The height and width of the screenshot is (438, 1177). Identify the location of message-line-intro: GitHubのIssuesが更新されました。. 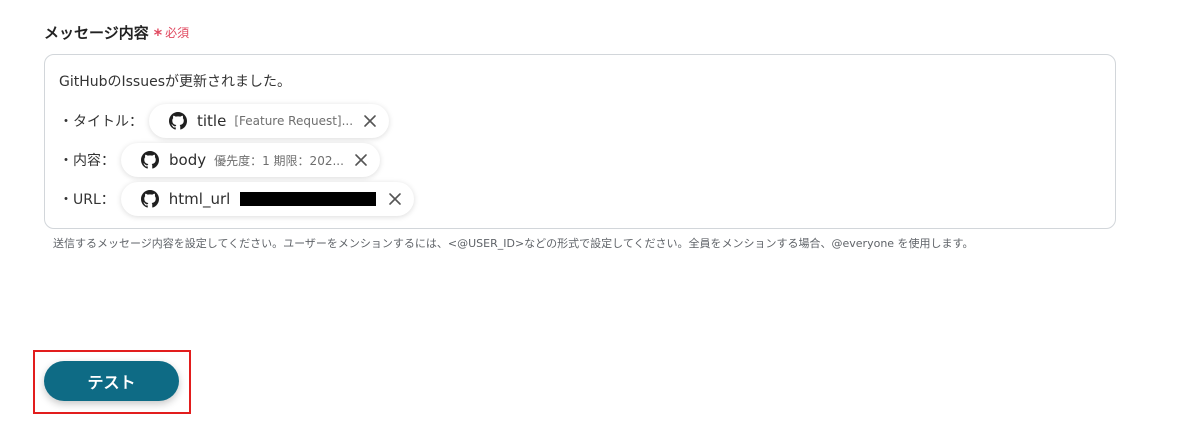
(175, 81).